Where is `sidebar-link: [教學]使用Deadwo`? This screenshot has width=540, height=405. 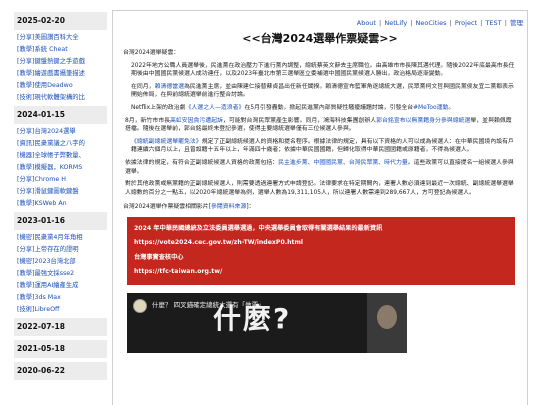
sidebar-link: [教學]使用Deadwo is located at coordinates (60, 85).